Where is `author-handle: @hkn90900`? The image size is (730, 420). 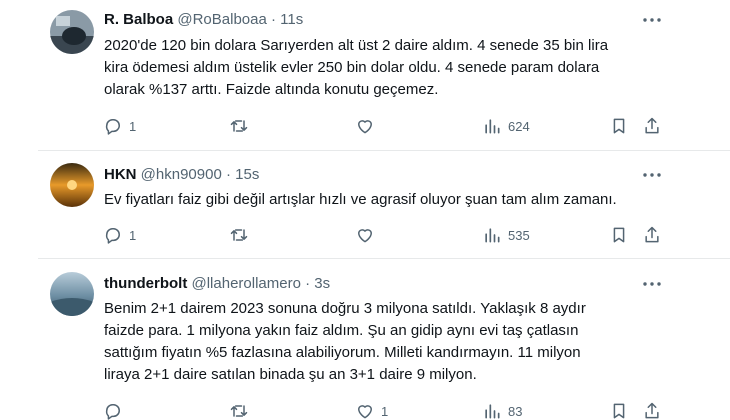 author-handle: @hkn90900 is located at coordinates (181, 174).